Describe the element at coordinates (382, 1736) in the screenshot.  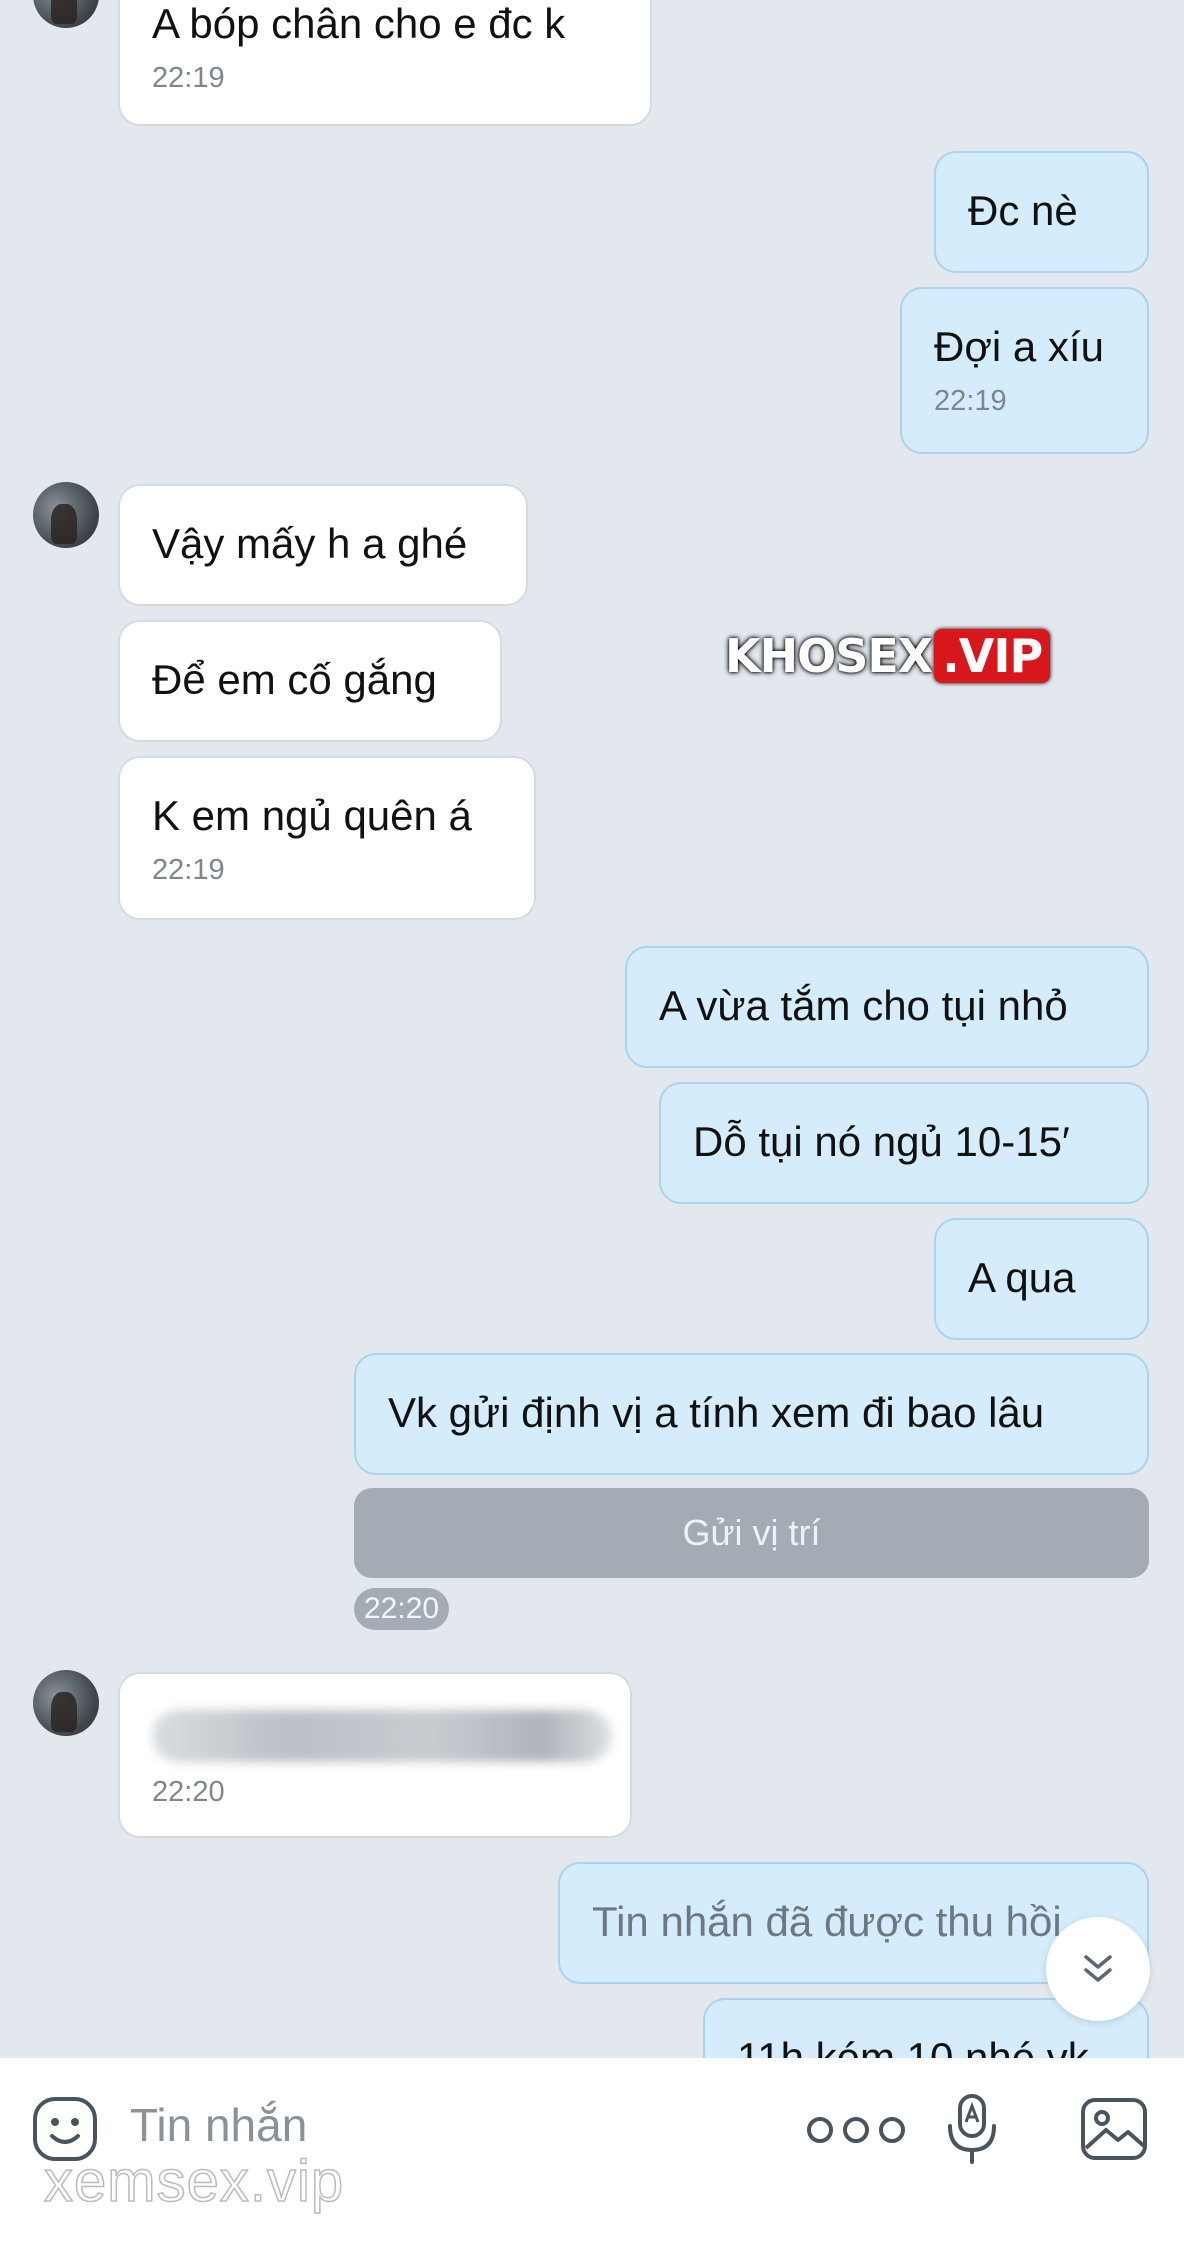
I see `blurred-message-text` at that location.